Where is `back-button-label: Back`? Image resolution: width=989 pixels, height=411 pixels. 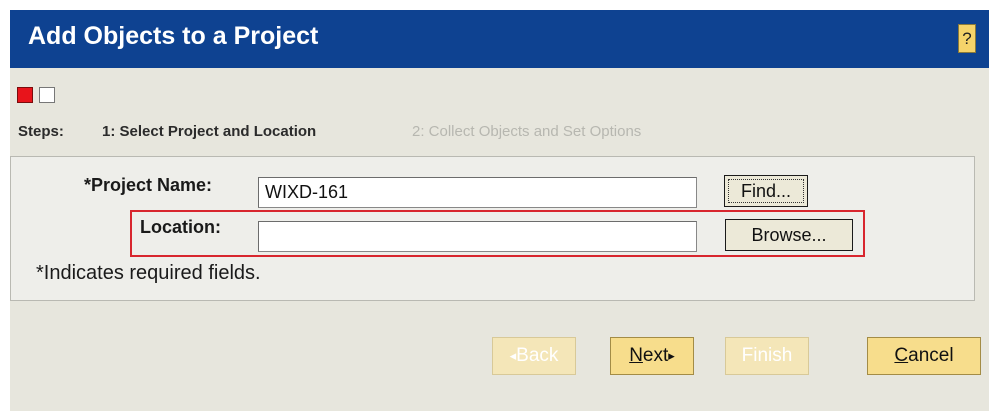
back-button-label: Back is located at coordinates (537, 355).